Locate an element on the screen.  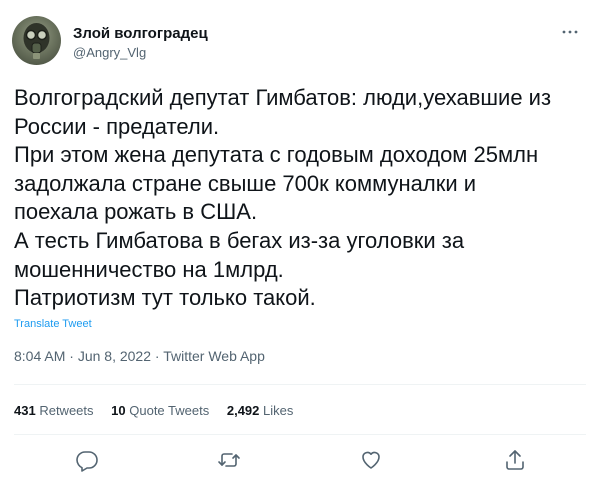
gas-mask-avatar-icon is located at coordinates (36, 41).